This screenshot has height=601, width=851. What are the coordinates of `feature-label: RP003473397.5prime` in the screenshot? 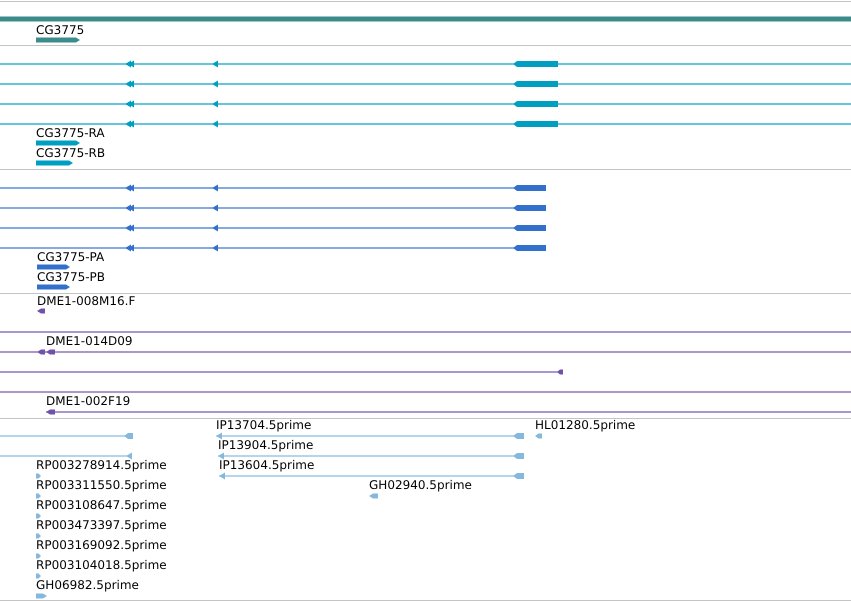 It's located at (101, 525).